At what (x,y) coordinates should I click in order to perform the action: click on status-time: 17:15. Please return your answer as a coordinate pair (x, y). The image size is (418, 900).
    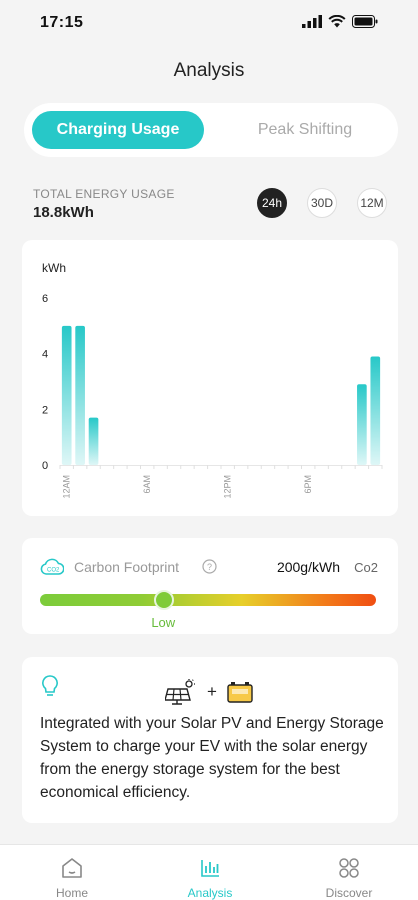
    Looking at the image, I should click on (62, 22).